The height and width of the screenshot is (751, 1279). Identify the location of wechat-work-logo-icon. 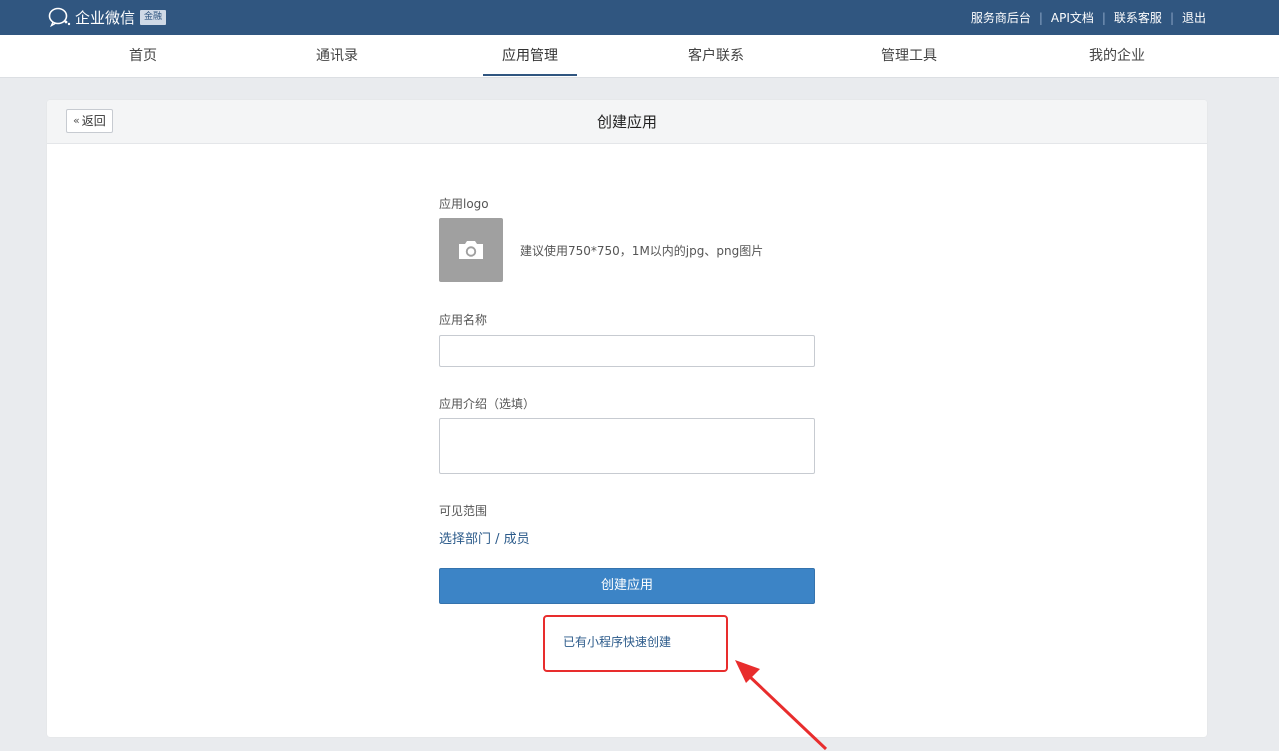
(59, 17).